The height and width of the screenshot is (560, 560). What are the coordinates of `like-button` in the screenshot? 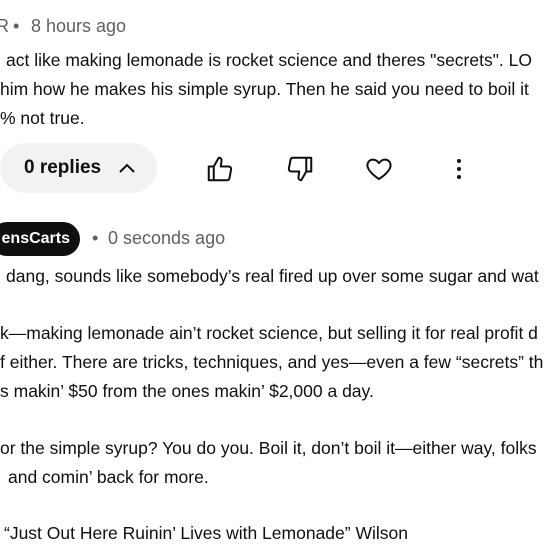 It's located at (220, 169).